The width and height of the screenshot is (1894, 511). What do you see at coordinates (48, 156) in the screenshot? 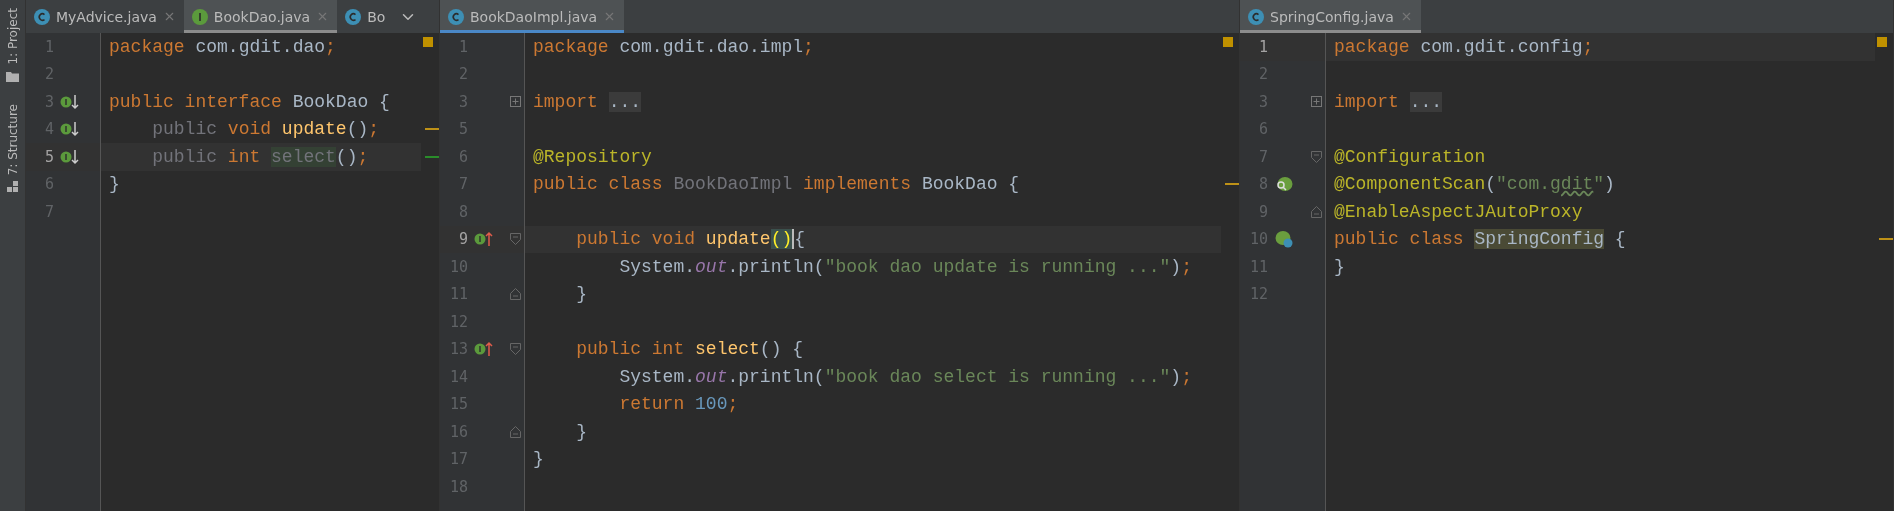
I see `line-number: 5` at bounding box center [48, 156].